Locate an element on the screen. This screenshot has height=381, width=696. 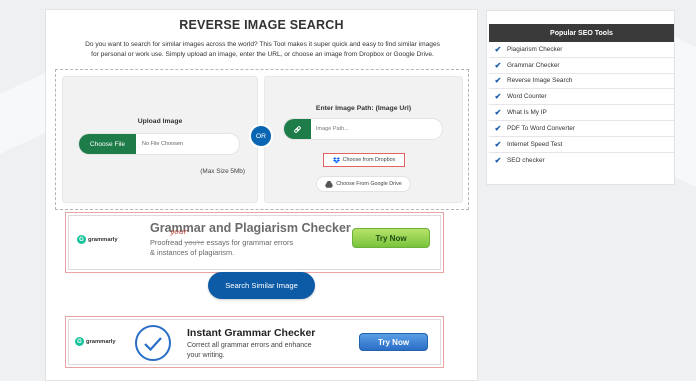
google-drive-button: Choose From Google Drive is located at coordinates (363, 184).